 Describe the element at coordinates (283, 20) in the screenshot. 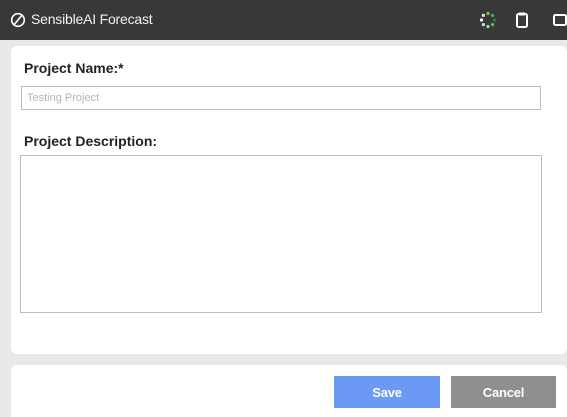

I see `title-bar: SensibleAI Forecast` at that location.